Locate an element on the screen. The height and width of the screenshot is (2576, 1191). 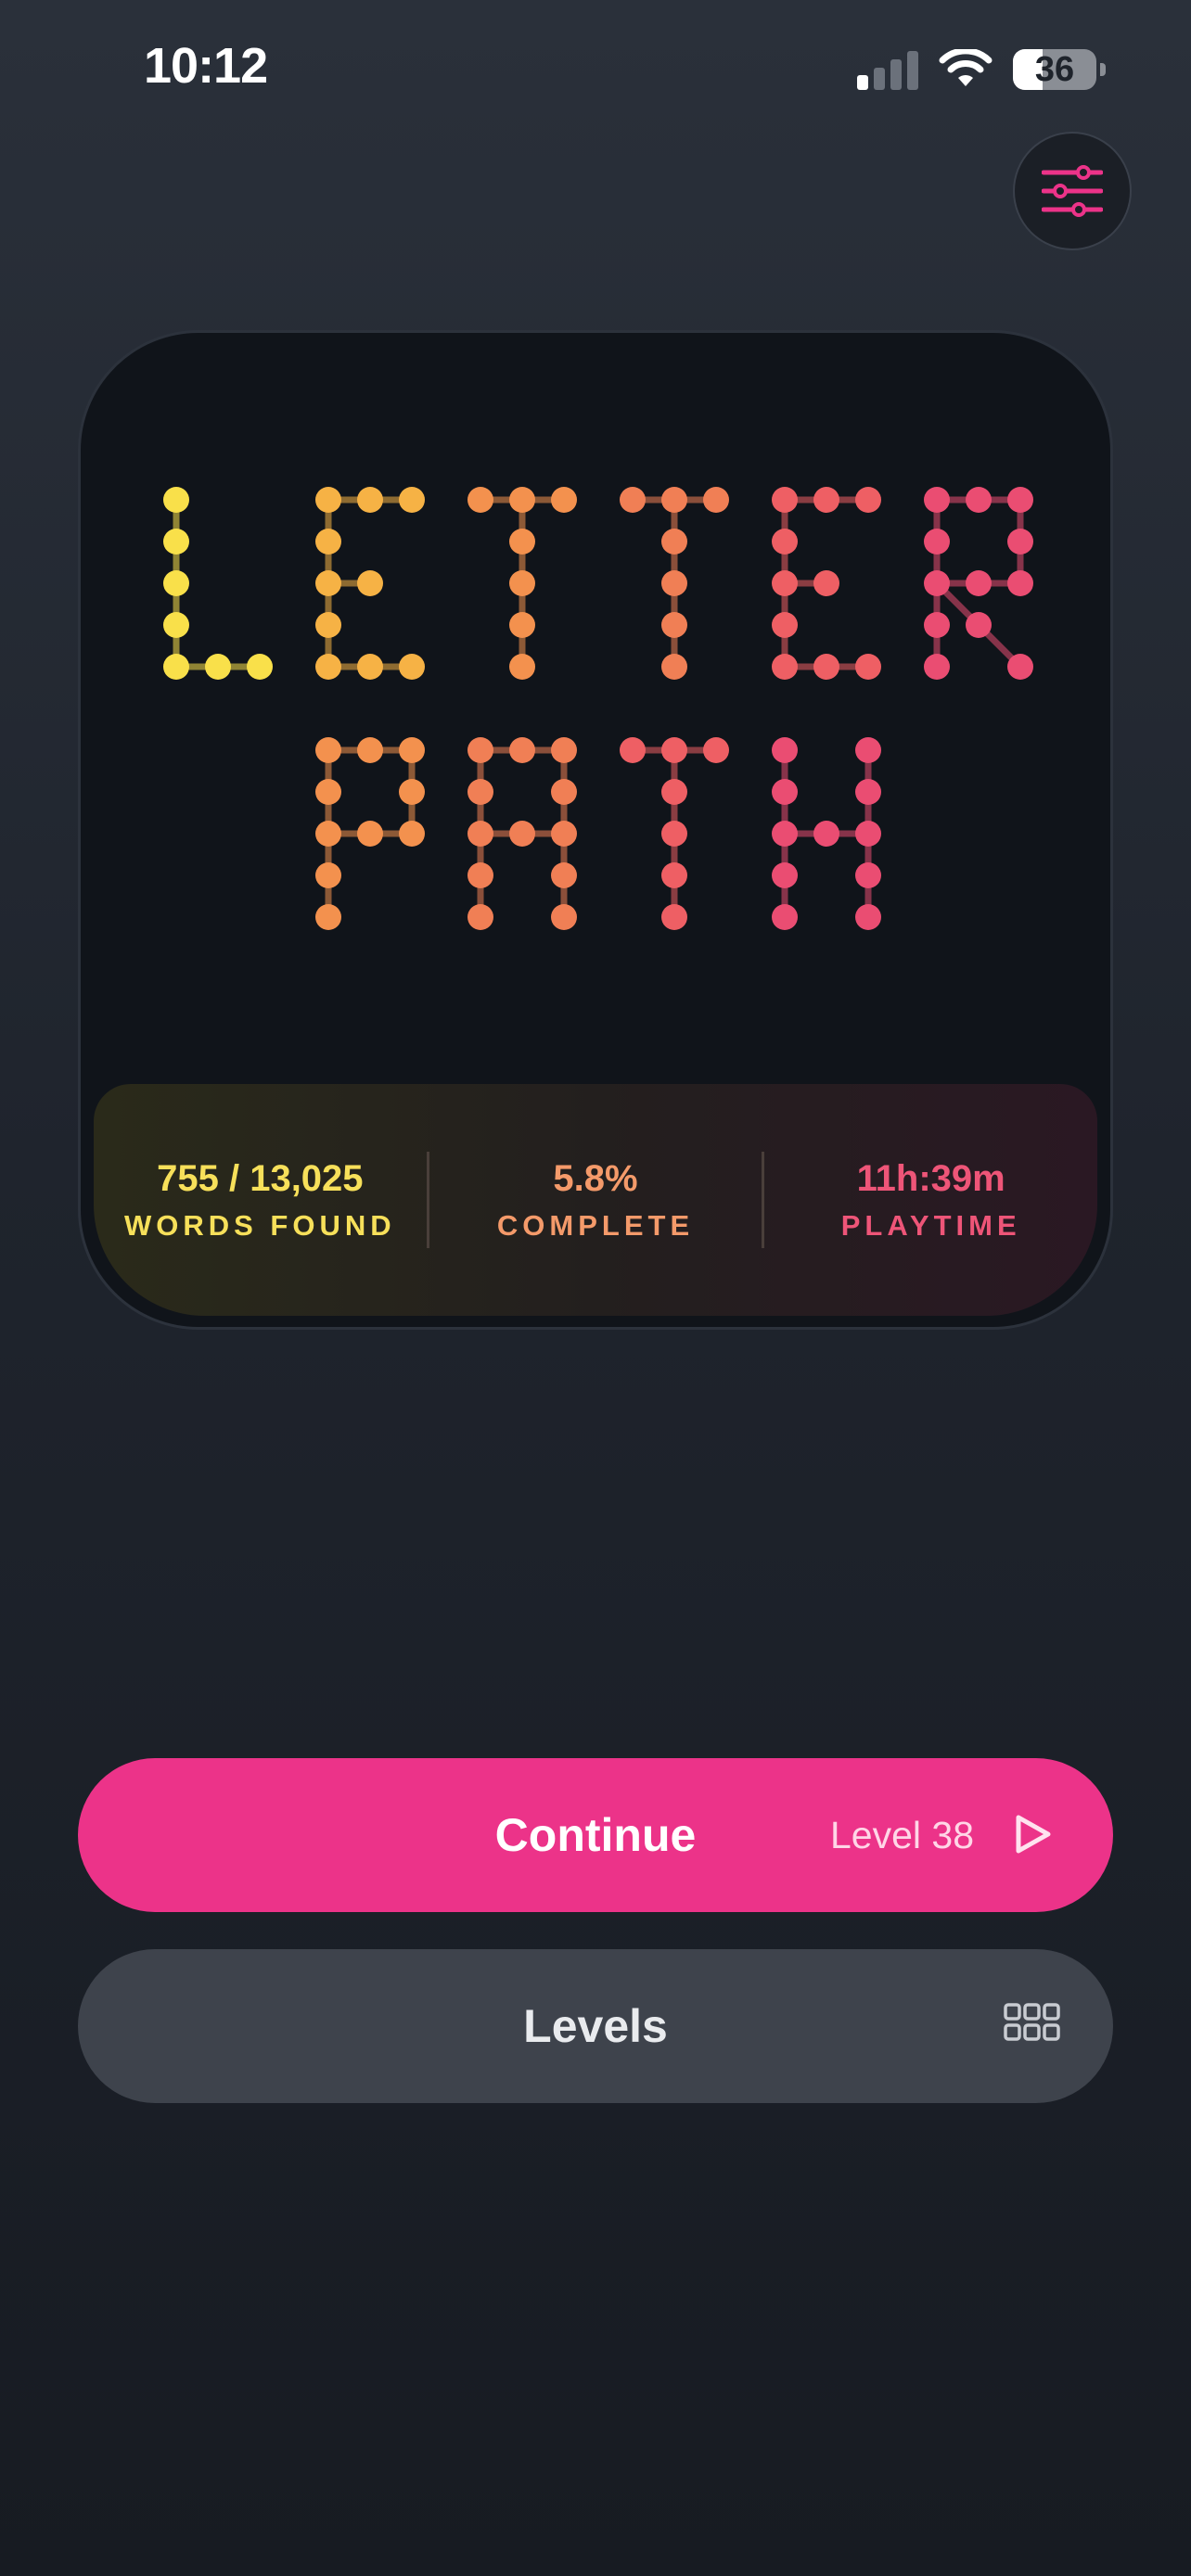
wifi-icon is located at coordinates (966, 67).